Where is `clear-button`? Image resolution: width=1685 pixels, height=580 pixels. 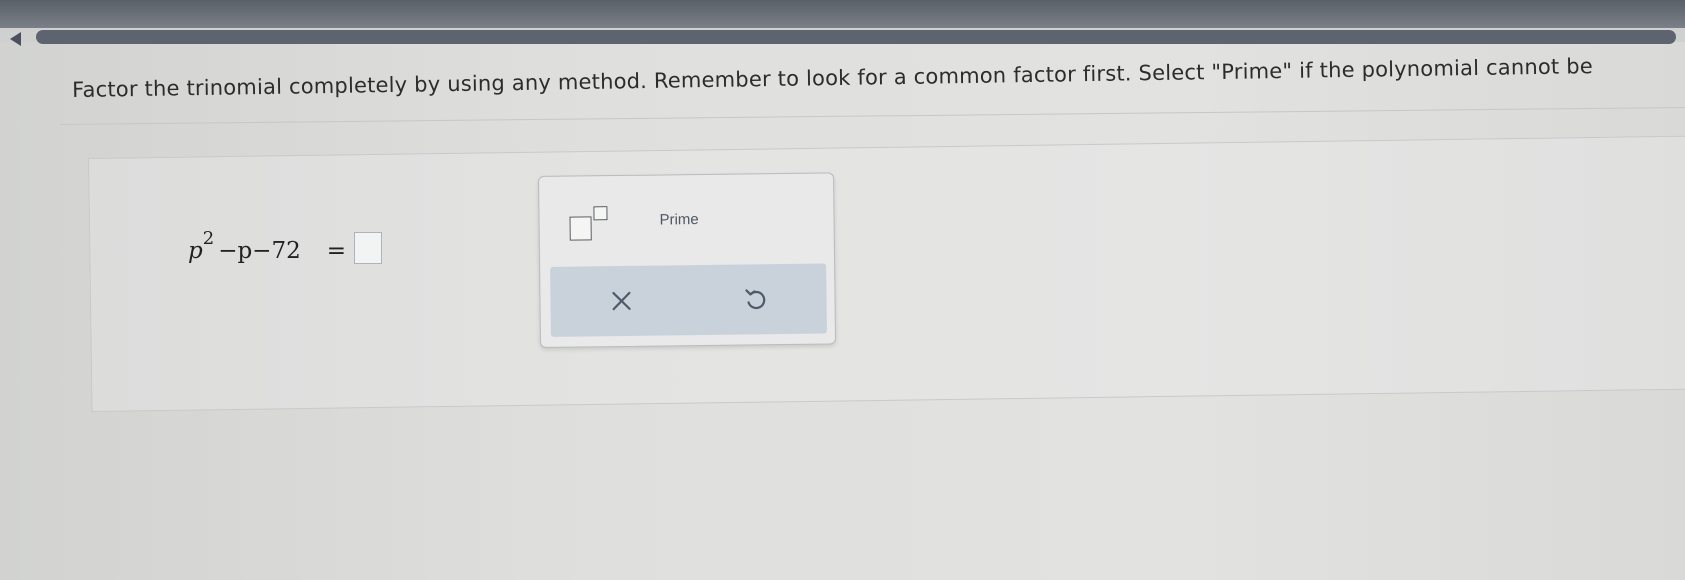
clear-button is located at coordinates (621, 301).